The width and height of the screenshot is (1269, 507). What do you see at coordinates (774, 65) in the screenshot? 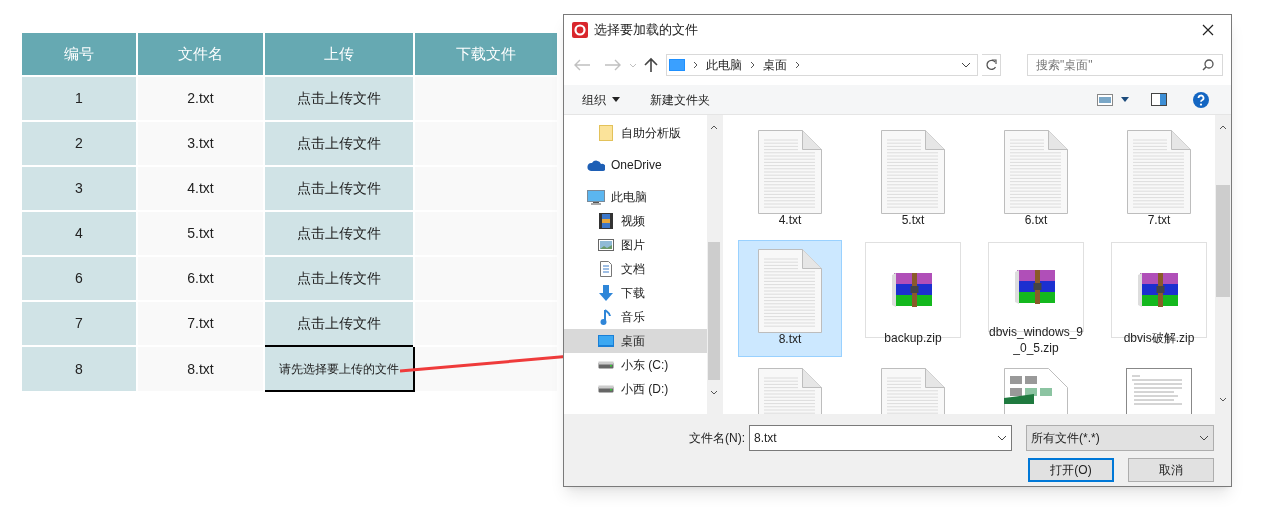
I see `breadcrumb-item: 桌面` at bounding box center [774, 65].